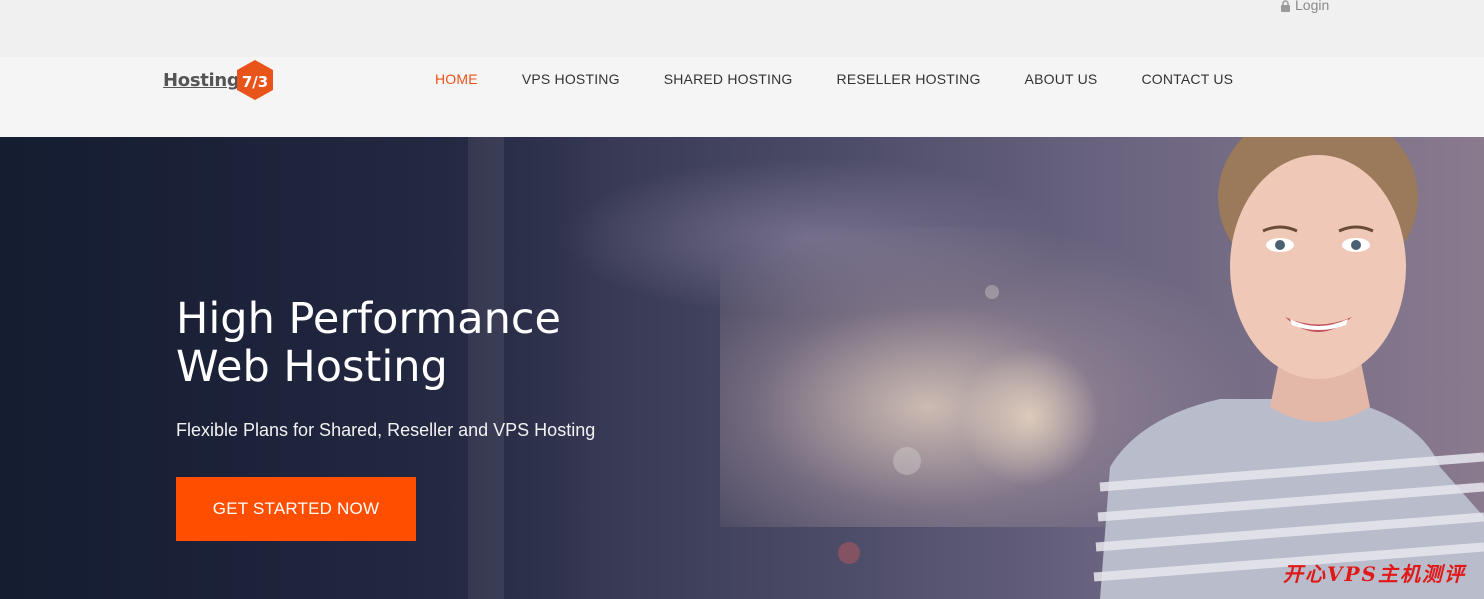  Describe the element at coordinates (312, 367) in the screenshot. I see `hero-title-line2: Web Hosting` at that location.